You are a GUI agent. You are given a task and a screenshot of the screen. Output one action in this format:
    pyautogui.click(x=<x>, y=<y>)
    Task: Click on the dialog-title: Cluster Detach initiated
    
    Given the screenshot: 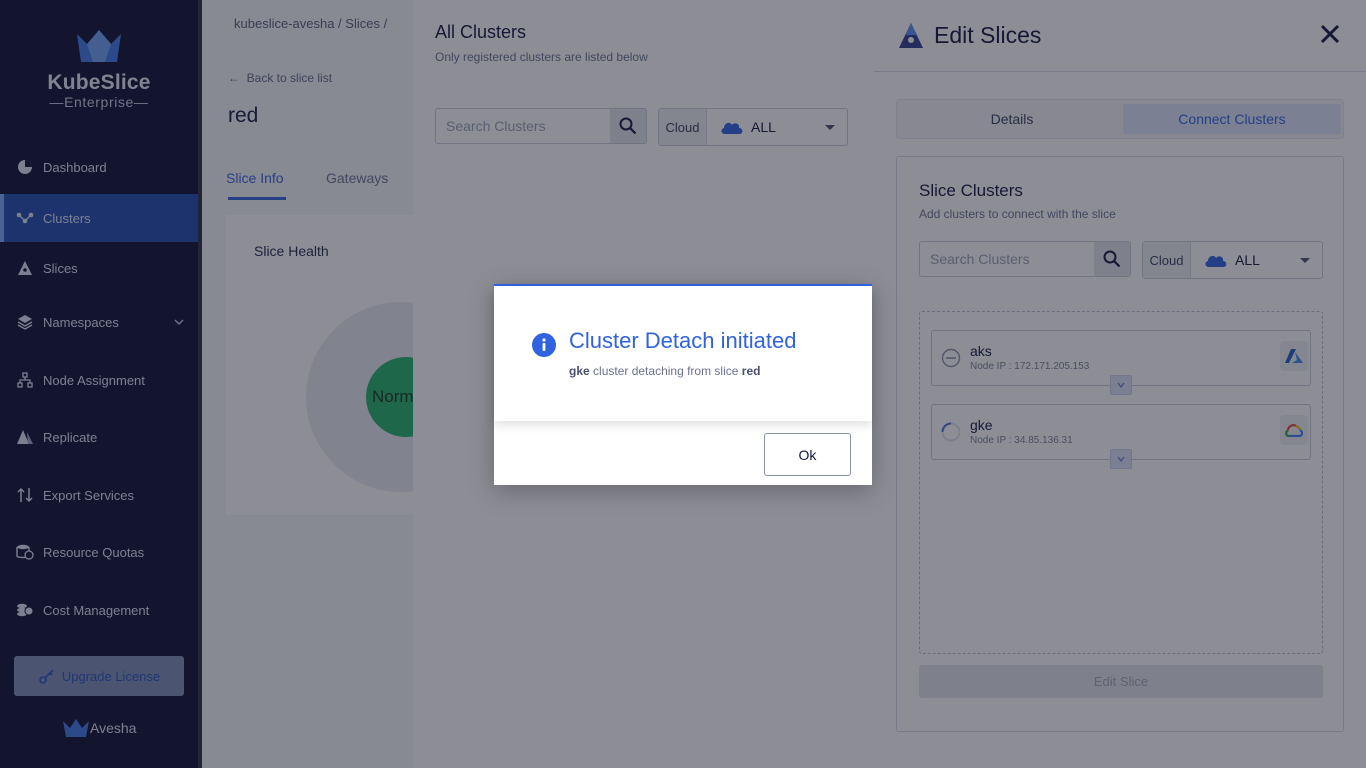 What is the action you would take?
    pyautogui.click(x=683, y=340)
    